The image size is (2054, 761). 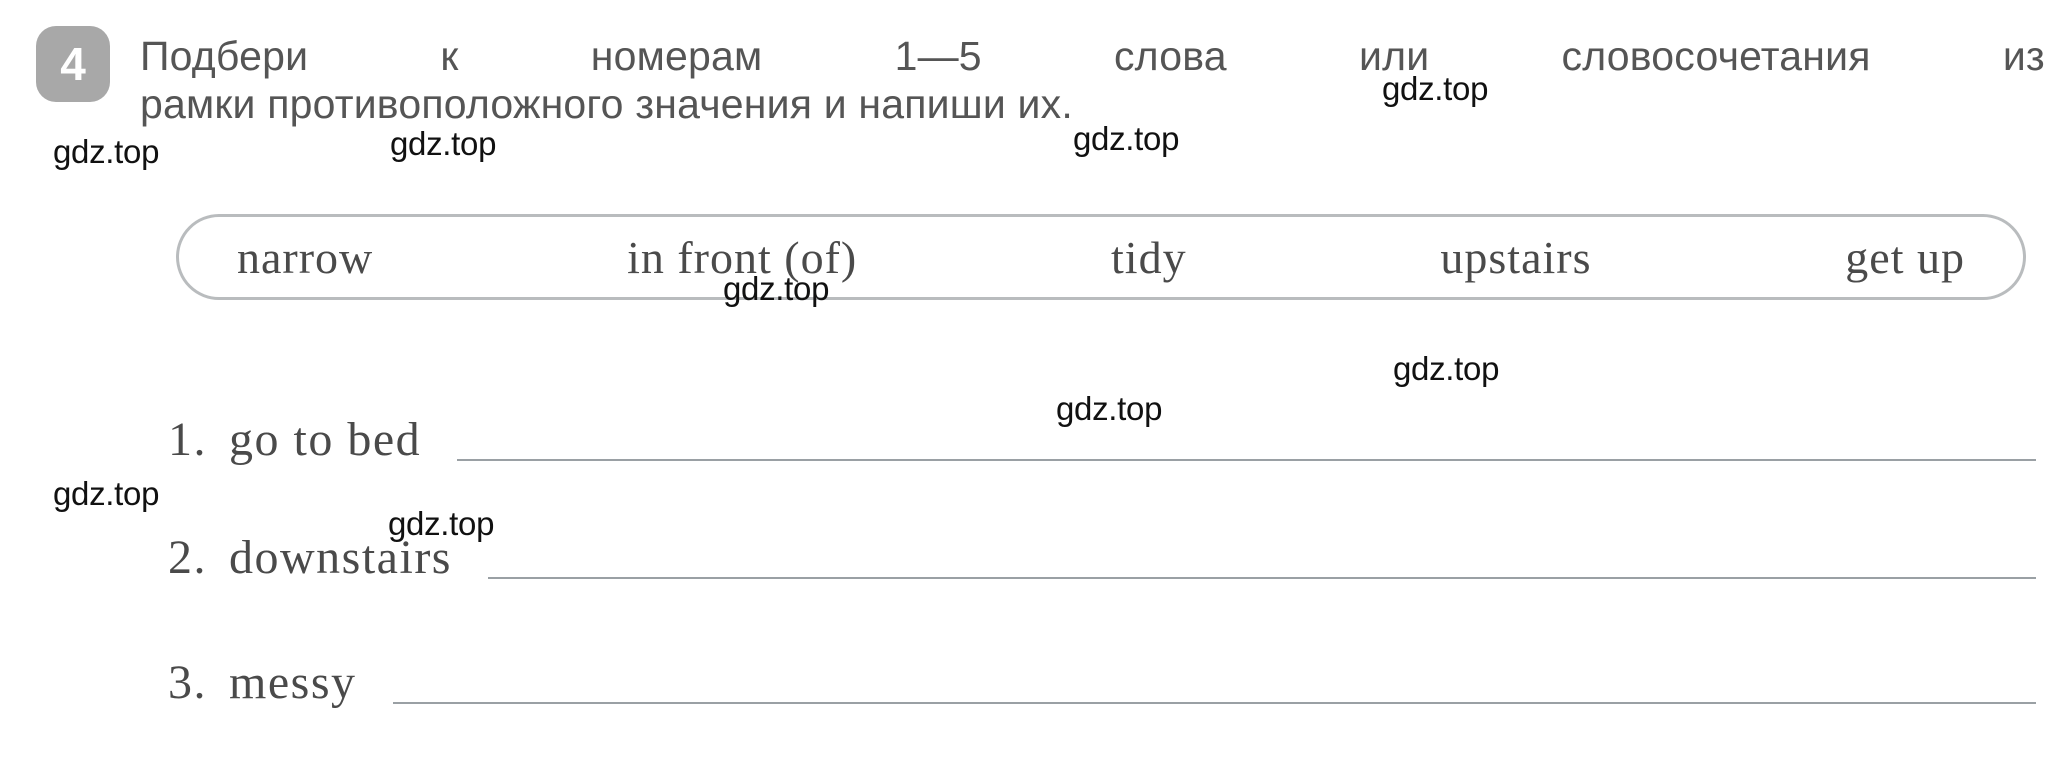 What do you see at coordinates (1905, 257) in the screenshot?
I see `word-bank-item-get-up: get up` at bounding box center [1905, 257].